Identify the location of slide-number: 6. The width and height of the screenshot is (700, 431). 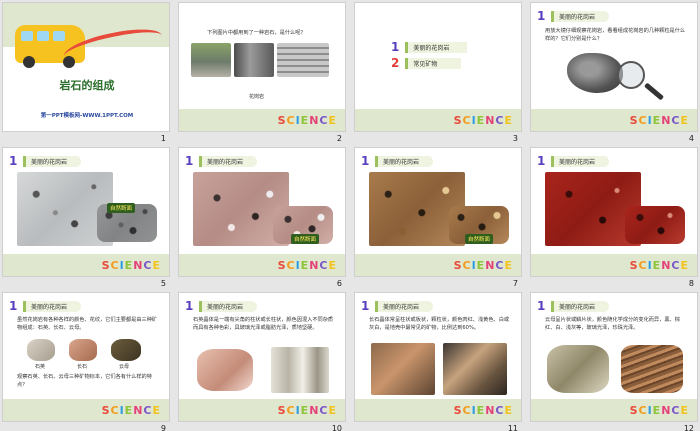
(339, 283).